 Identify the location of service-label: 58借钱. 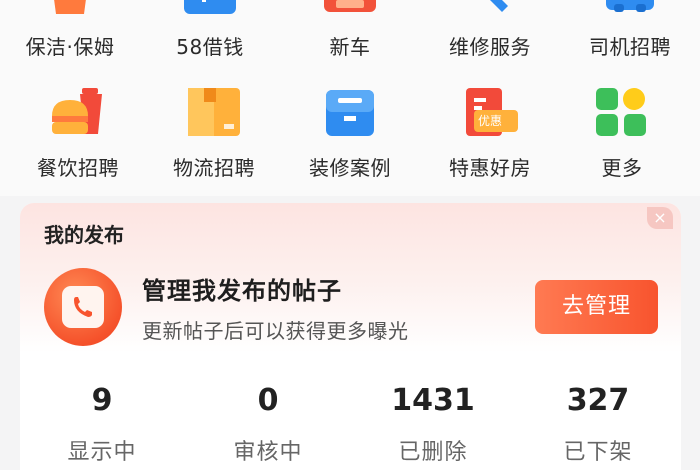
(210, 47).